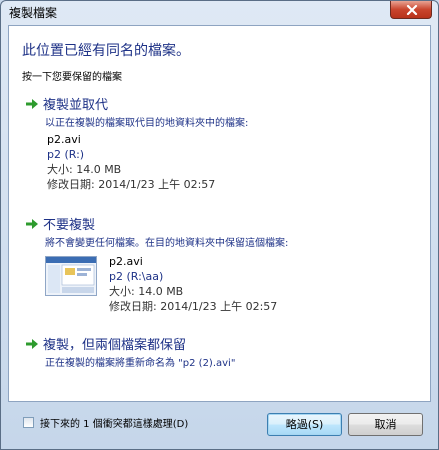 Image resolution: width=439 pixels, height=450 pixels. I want to click on option-title: 複製，但兩個檔案都保留, so click(115, 345).